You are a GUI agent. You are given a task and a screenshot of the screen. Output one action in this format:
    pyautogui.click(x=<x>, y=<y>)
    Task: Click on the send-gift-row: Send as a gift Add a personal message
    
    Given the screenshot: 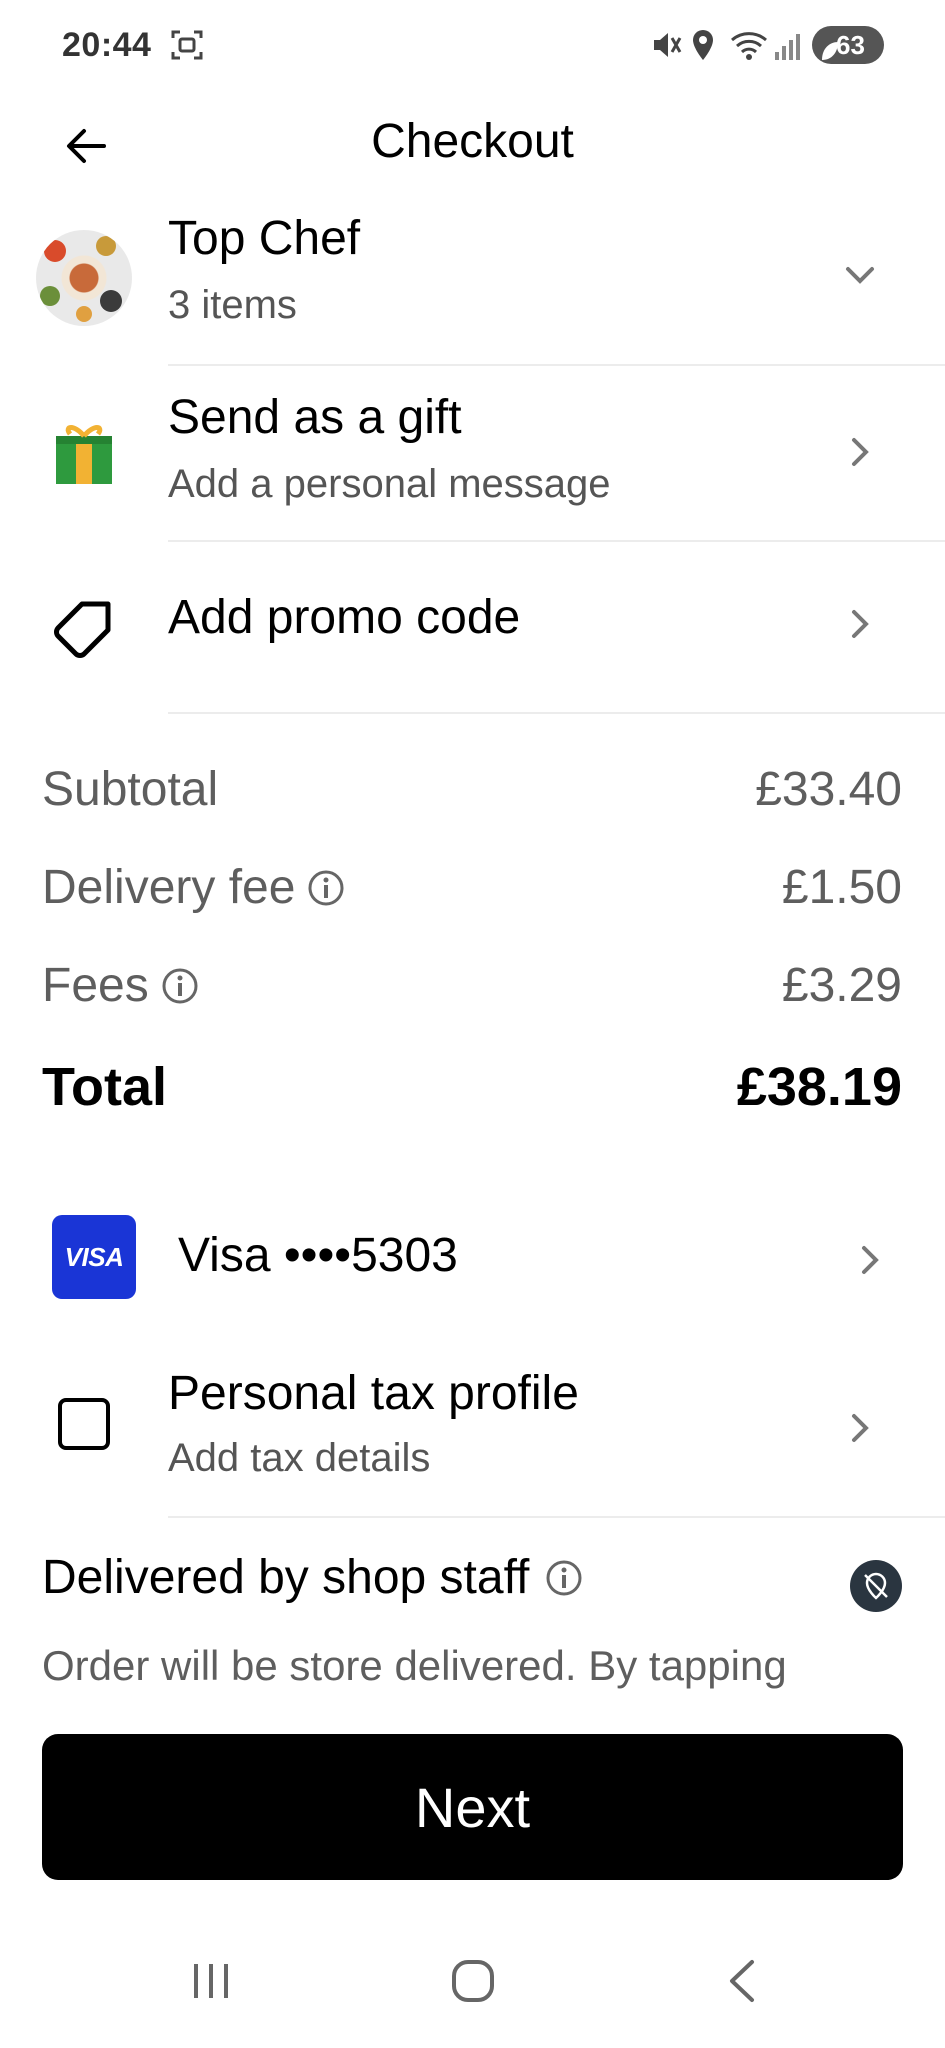 What is the action you would take?
    pyautogui.click(x=472, y=453)
    